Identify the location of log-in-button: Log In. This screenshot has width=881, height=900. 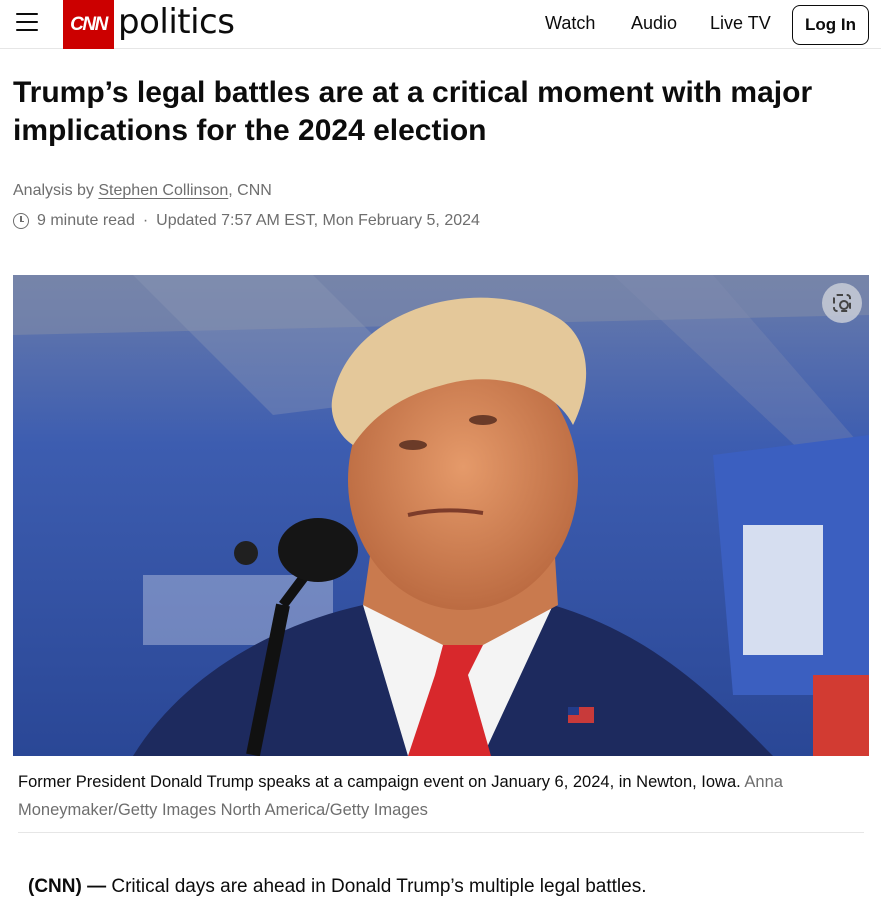
(830, 25).